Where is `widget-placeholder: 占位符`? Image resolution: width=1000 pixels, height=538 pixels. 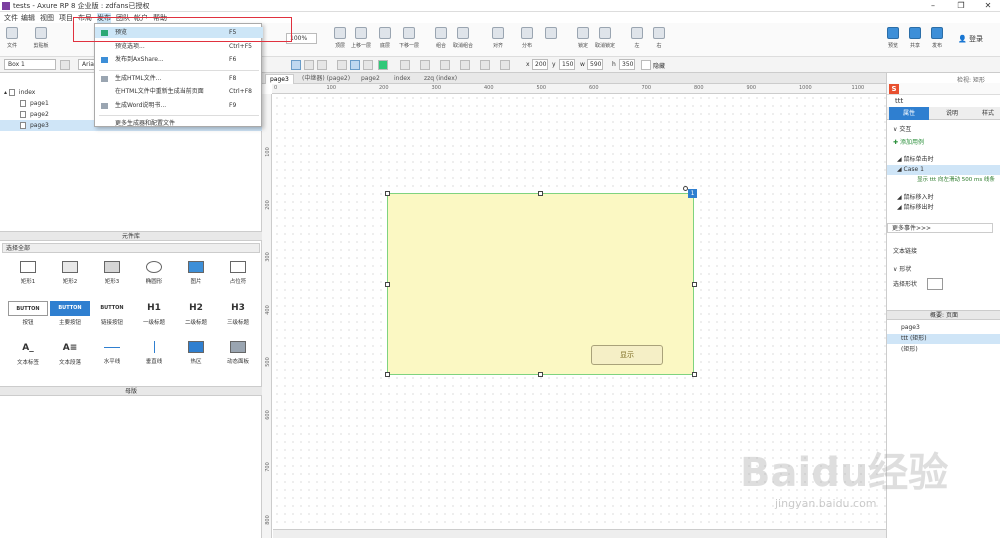 widget-placeholder: 占位符 is located at coordinates (238, 273).